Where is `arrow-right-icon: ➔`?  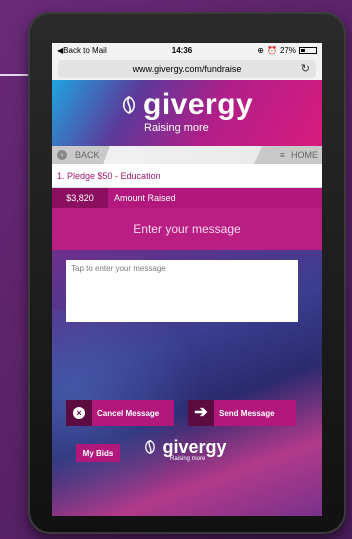 arrow-right-icon: ➔ is located at coordinates (201, 412).